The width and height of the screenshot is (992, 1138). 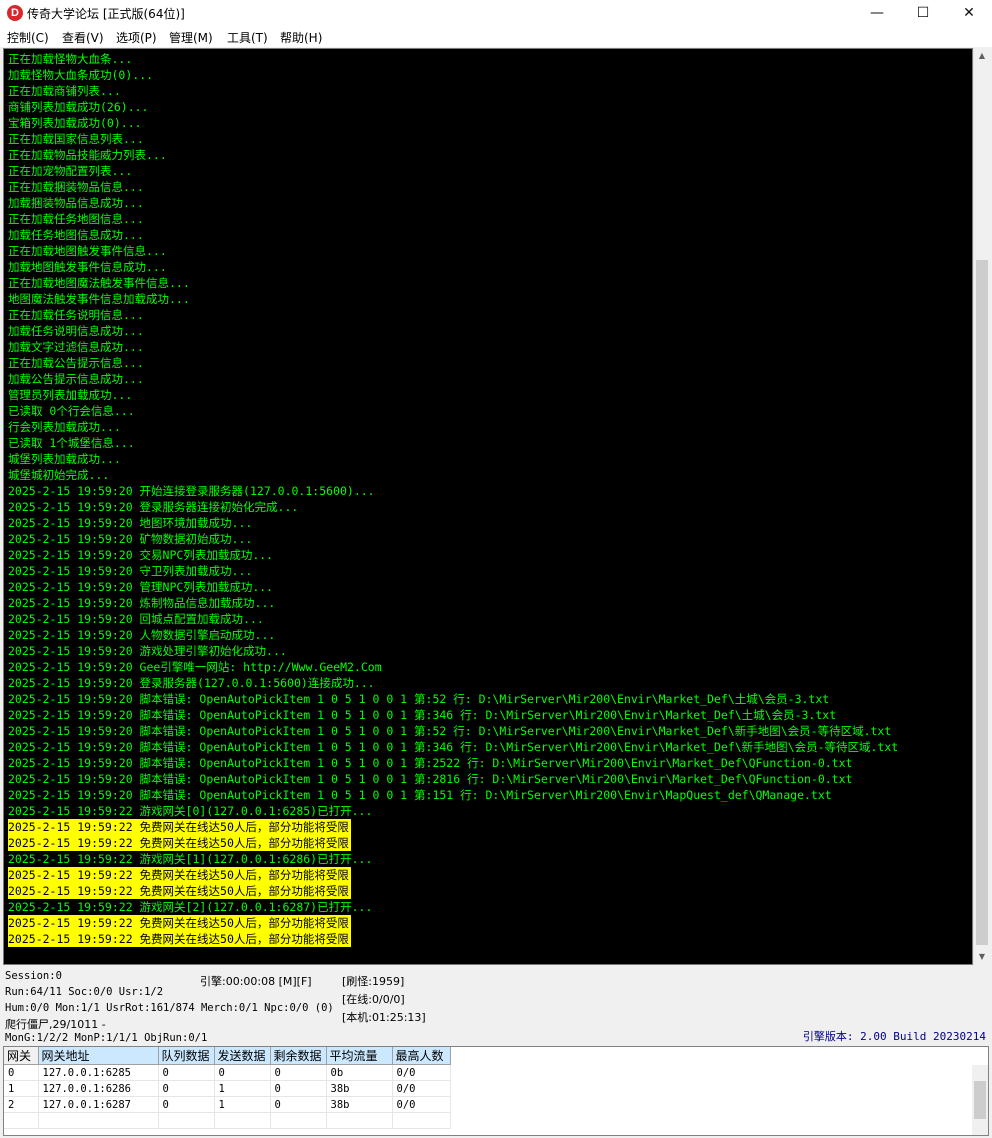 What do you see at coordinates (84, 992) in the screenshot?
I see `run-stats: Run:64/11 Soc:0/0 Usr:1/2` at bounding box center [84, 992].